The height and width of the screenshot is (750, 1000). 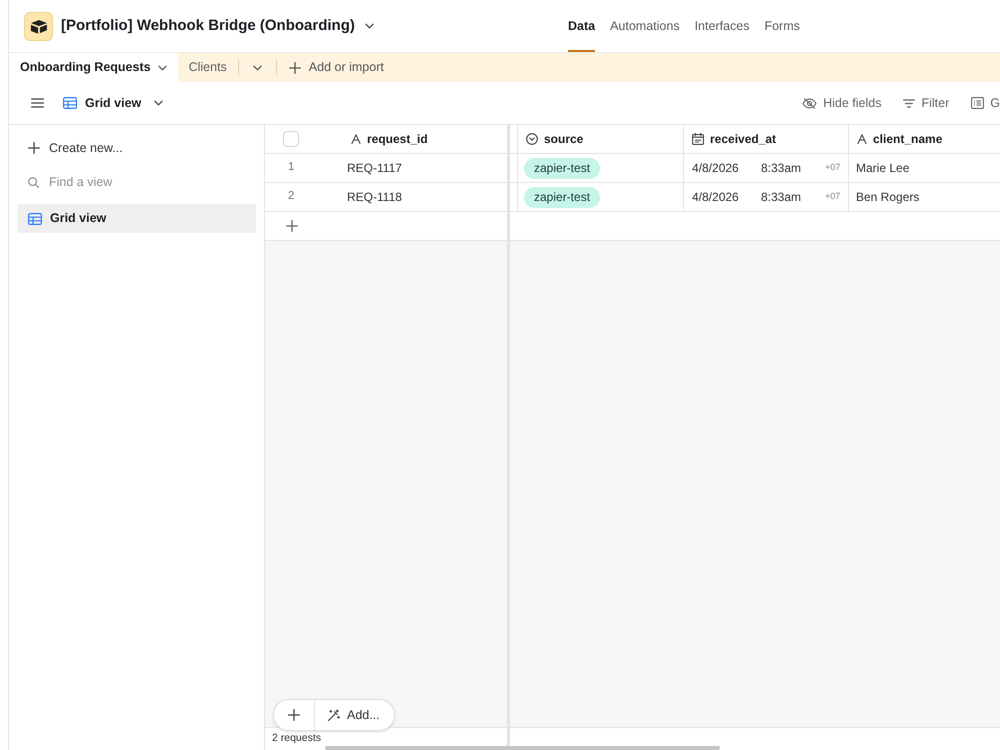 I want to click on list-icon, so click(x=977, y=103).